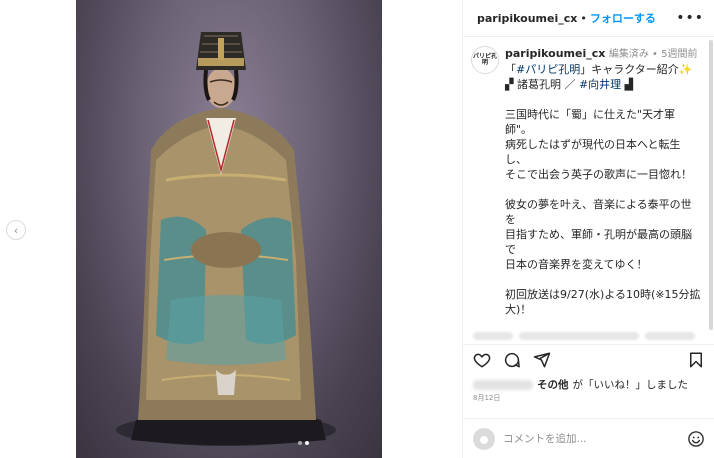  Describe the element at coordinates (679, 54) in the screenshot. I see `time-ago: 5週間前` at that location.